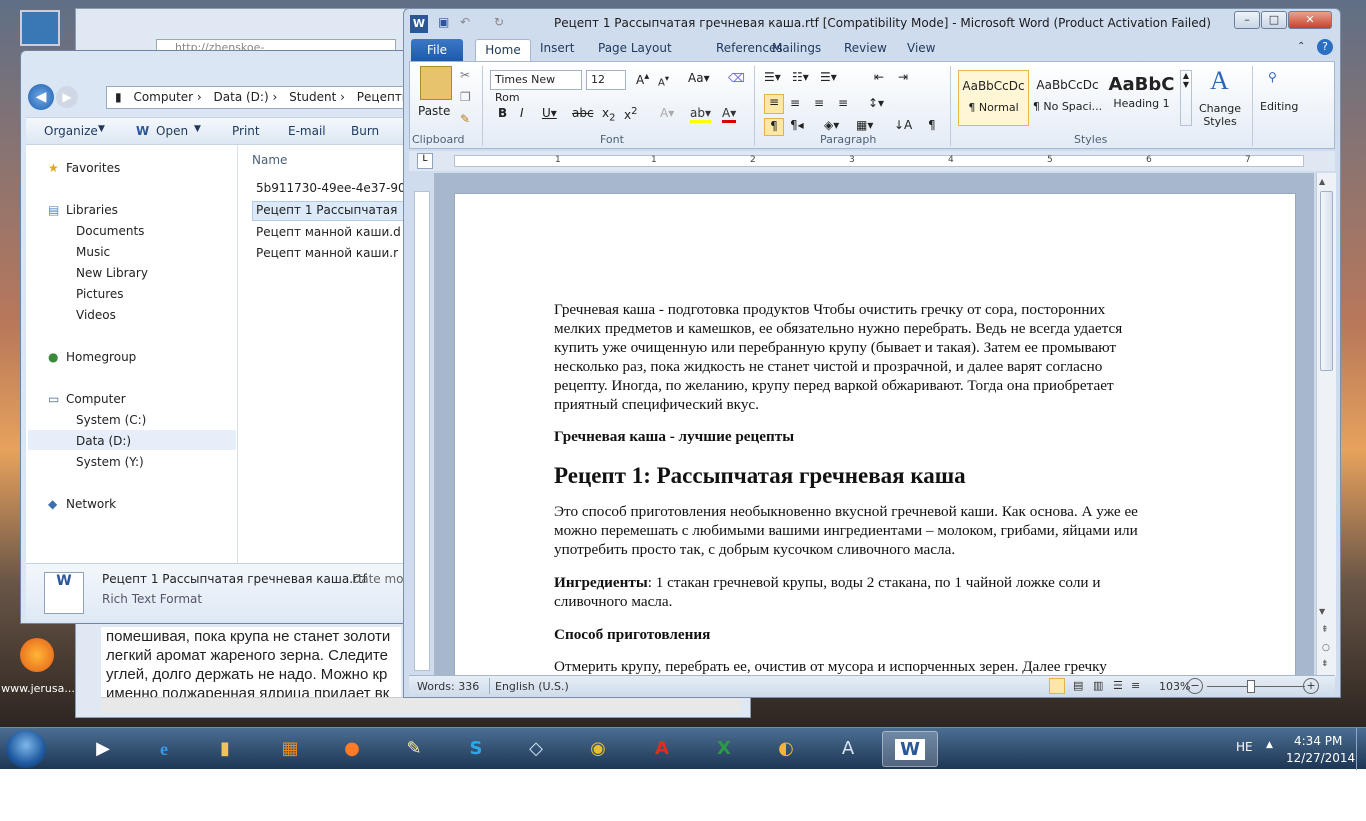 This screenshot has height=821, width=1366. I want to click on copy-icon: ❐, so click(465, 97).